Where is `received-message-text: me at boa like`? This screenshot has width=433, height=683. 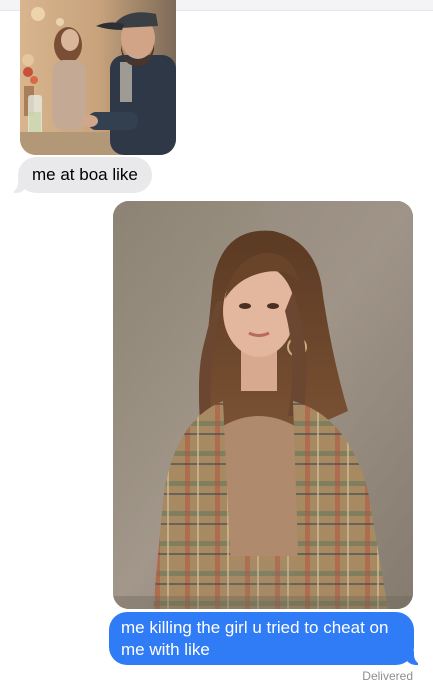 received-message-text: me at boa like is located at coordinates (85, 174).